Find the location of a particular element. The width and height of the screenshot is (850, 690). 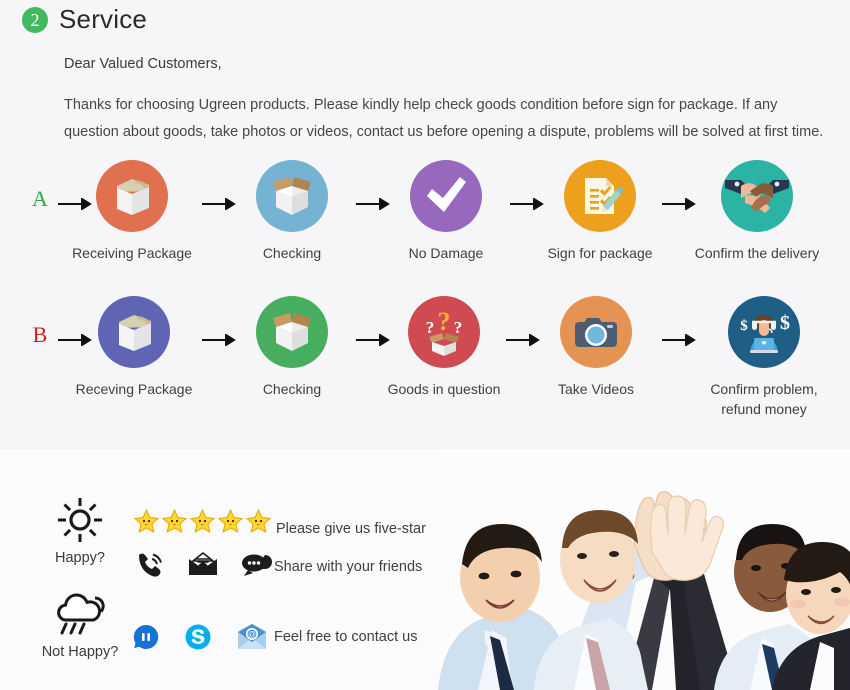

flow-step-label: Sign for package is located at coordinates (600, 253).